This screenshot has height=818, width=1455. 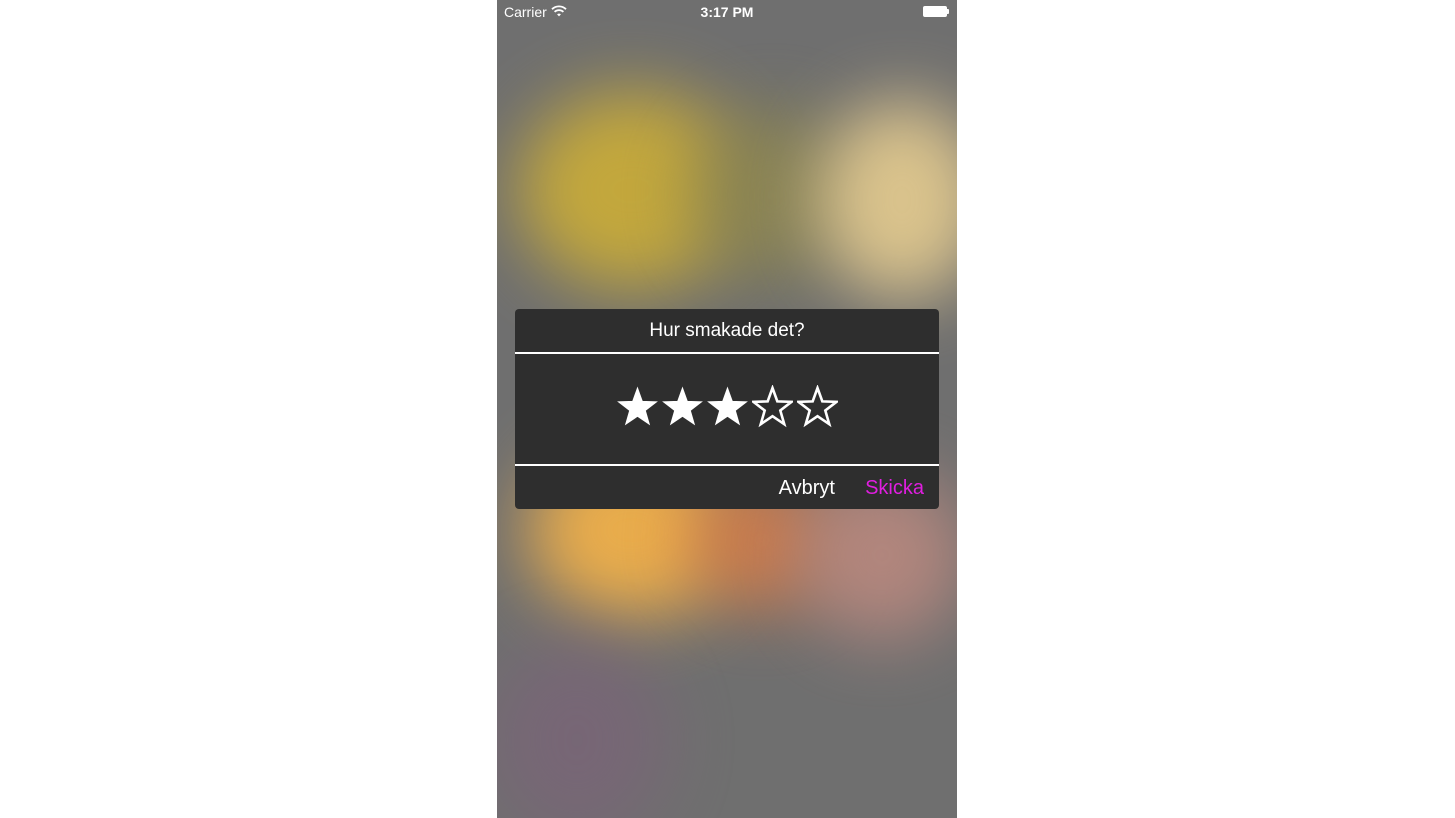 I want to click on actions-divider, so click(x=727, y=465).